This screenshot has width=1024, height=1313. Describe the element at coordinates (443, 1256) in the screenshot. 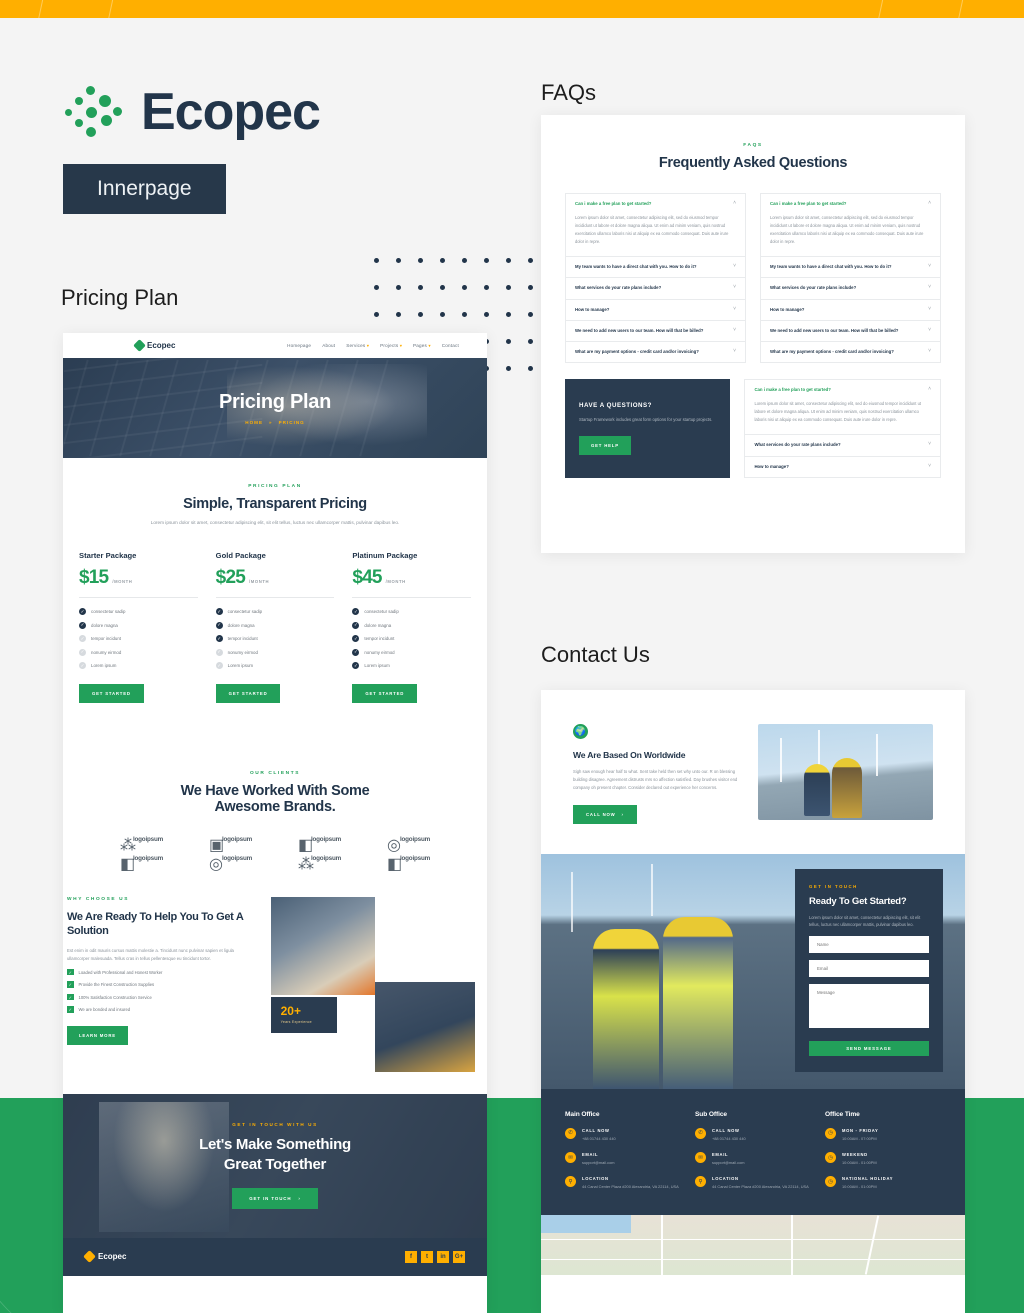

I see `linkedin-icon: in` at that location.